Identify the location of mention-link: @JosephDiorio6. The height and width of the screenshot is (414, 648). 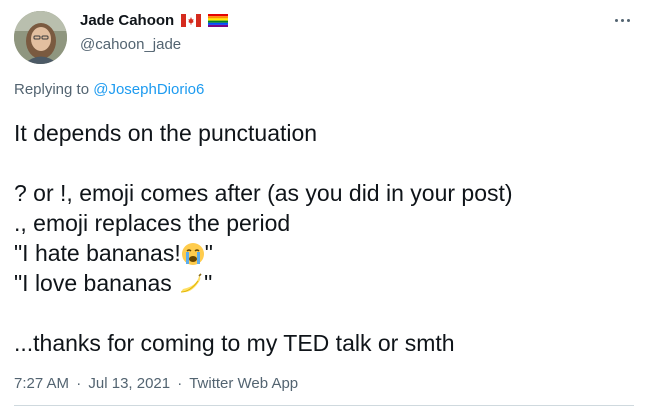
(148, 89).